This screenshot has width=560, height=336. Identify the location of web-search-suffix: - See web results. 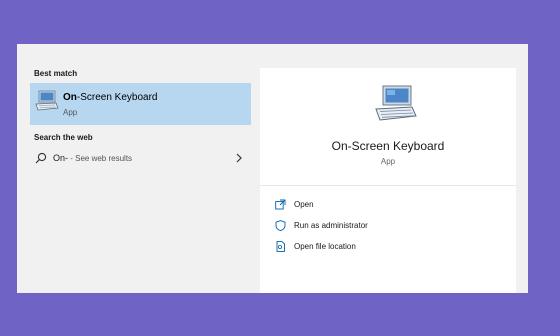
(100, 158).